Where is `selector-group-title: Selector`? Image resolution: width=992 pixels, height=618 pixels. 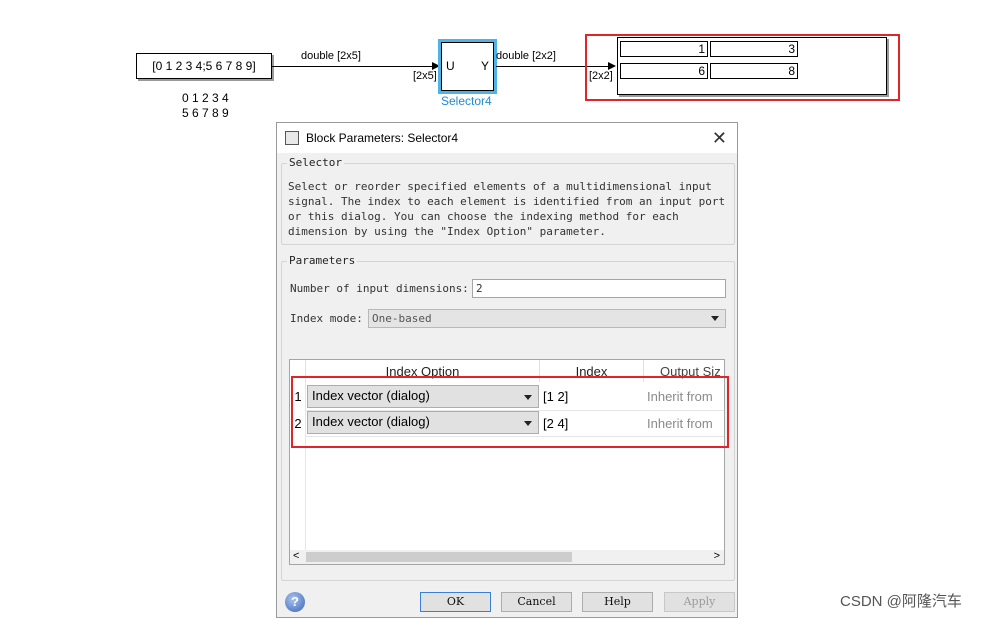 selector-group-title: Selector is located at coordinates (315, 162).